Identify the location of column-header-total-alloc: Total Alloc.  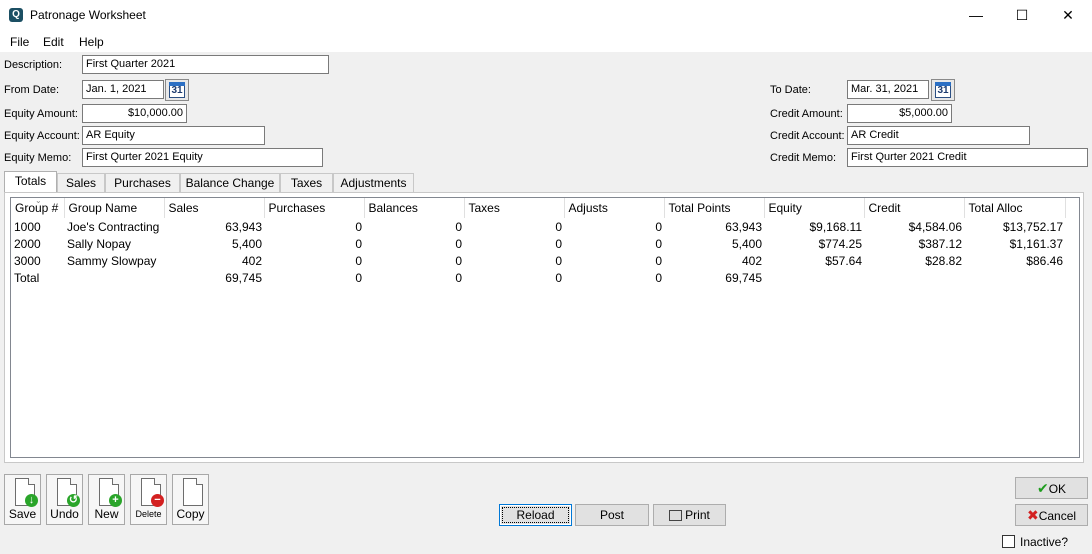
(1015, 208).